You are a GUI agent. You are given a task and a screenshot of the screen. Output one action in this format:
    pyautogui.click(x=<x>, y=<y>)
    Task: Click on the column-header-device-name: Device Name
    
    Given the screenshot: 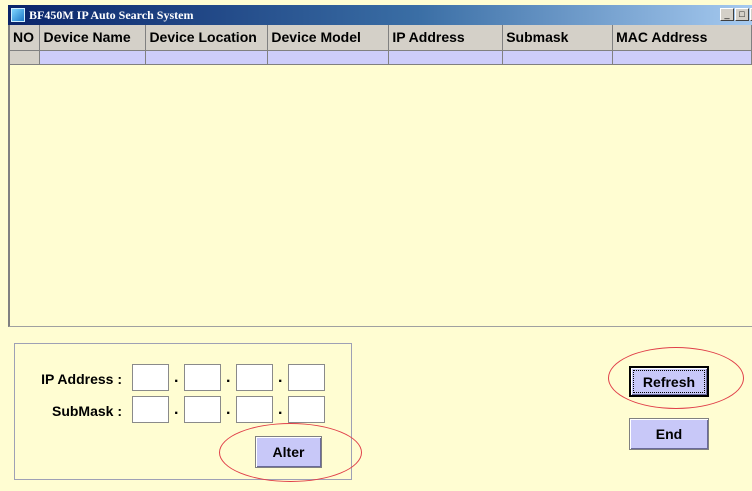 What is the action you would take?
    pyautogui.click(x=93, y=38)
    